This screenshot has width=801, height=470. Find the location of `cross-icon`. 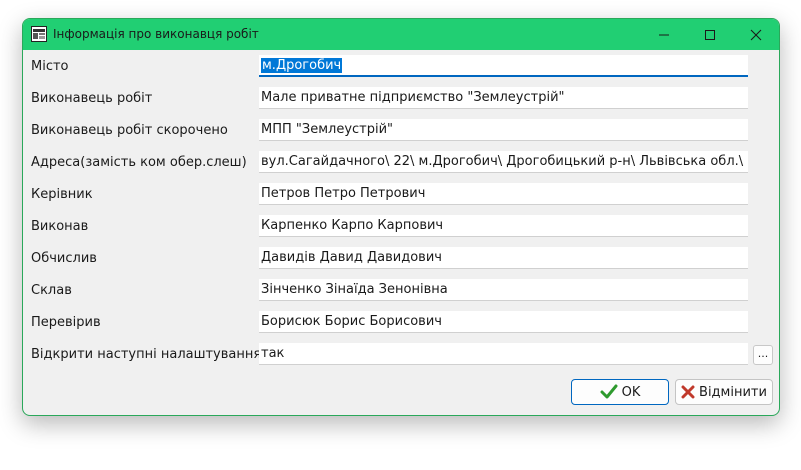

cross-icon is located at coordinates (688, 392).